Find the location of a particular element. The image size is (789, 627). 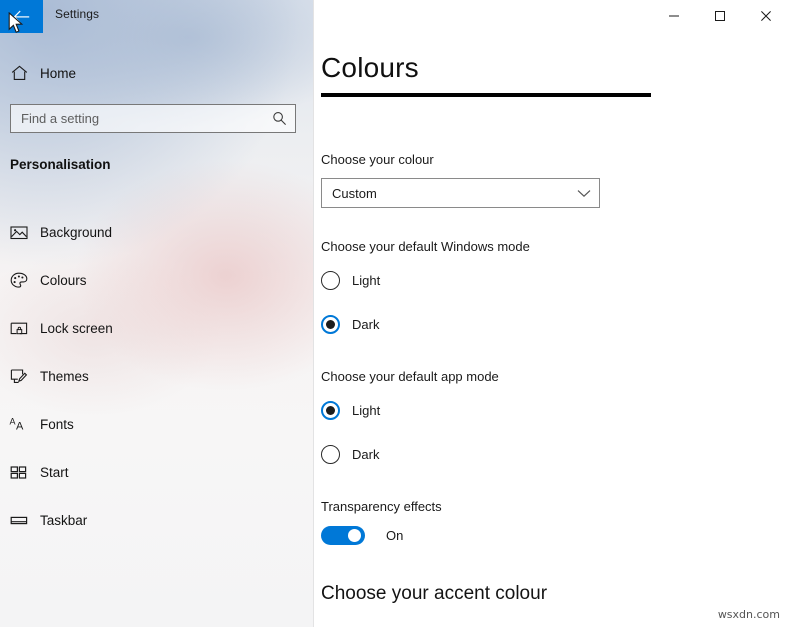

choose-colour-label: Choose your colour is located at coordinates (377, 159).